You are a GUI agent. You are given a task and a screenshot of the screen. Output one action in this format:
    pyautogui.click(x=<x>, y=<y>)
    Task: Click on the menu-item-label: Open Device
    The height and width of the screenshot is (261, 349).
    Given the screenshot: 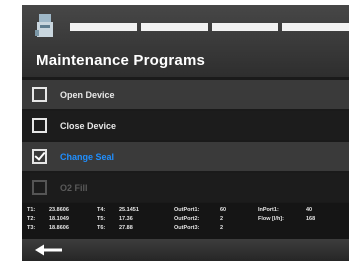 What is the action you would take?
    pyautogui.click(x=87, y=94)
    